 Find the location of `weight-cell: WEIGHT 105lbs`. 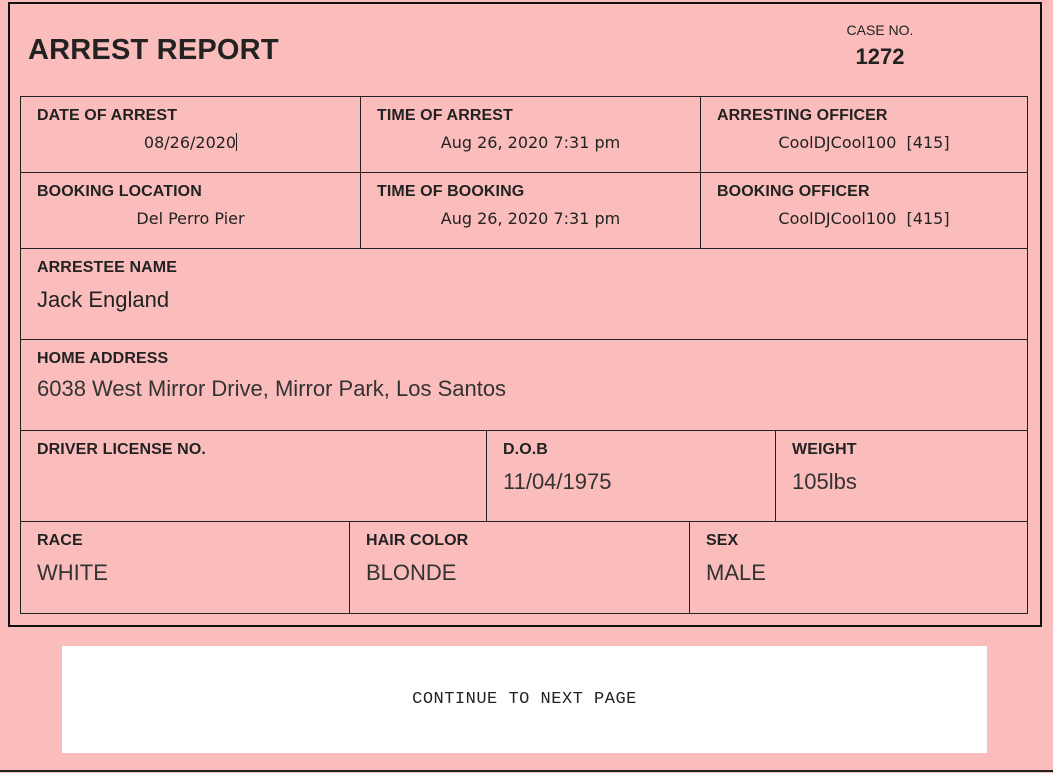

weight-cell: WEIGHT 105lbs is located at coordinates (901, 476).